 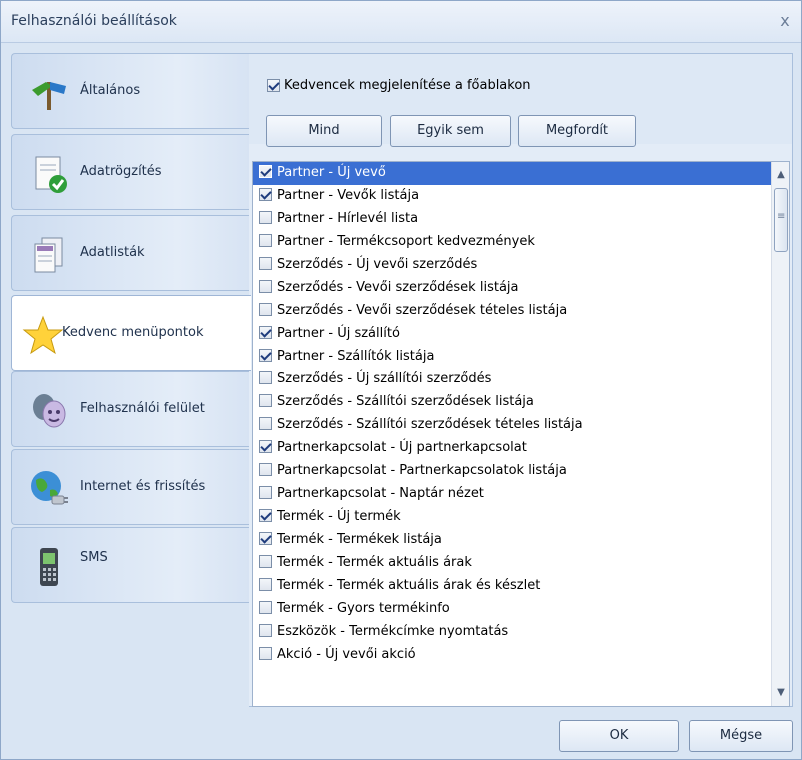 I want to click on title-bar: Felhasználói beállítások x, so click(x=401, y=22).